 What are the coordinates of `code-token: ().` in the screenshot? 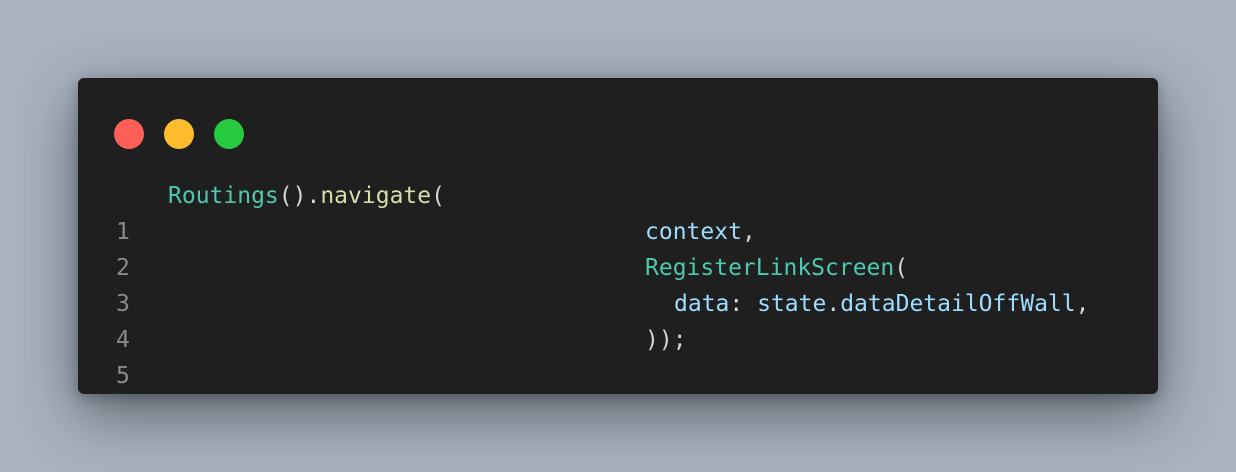 It's located at (299, 196).